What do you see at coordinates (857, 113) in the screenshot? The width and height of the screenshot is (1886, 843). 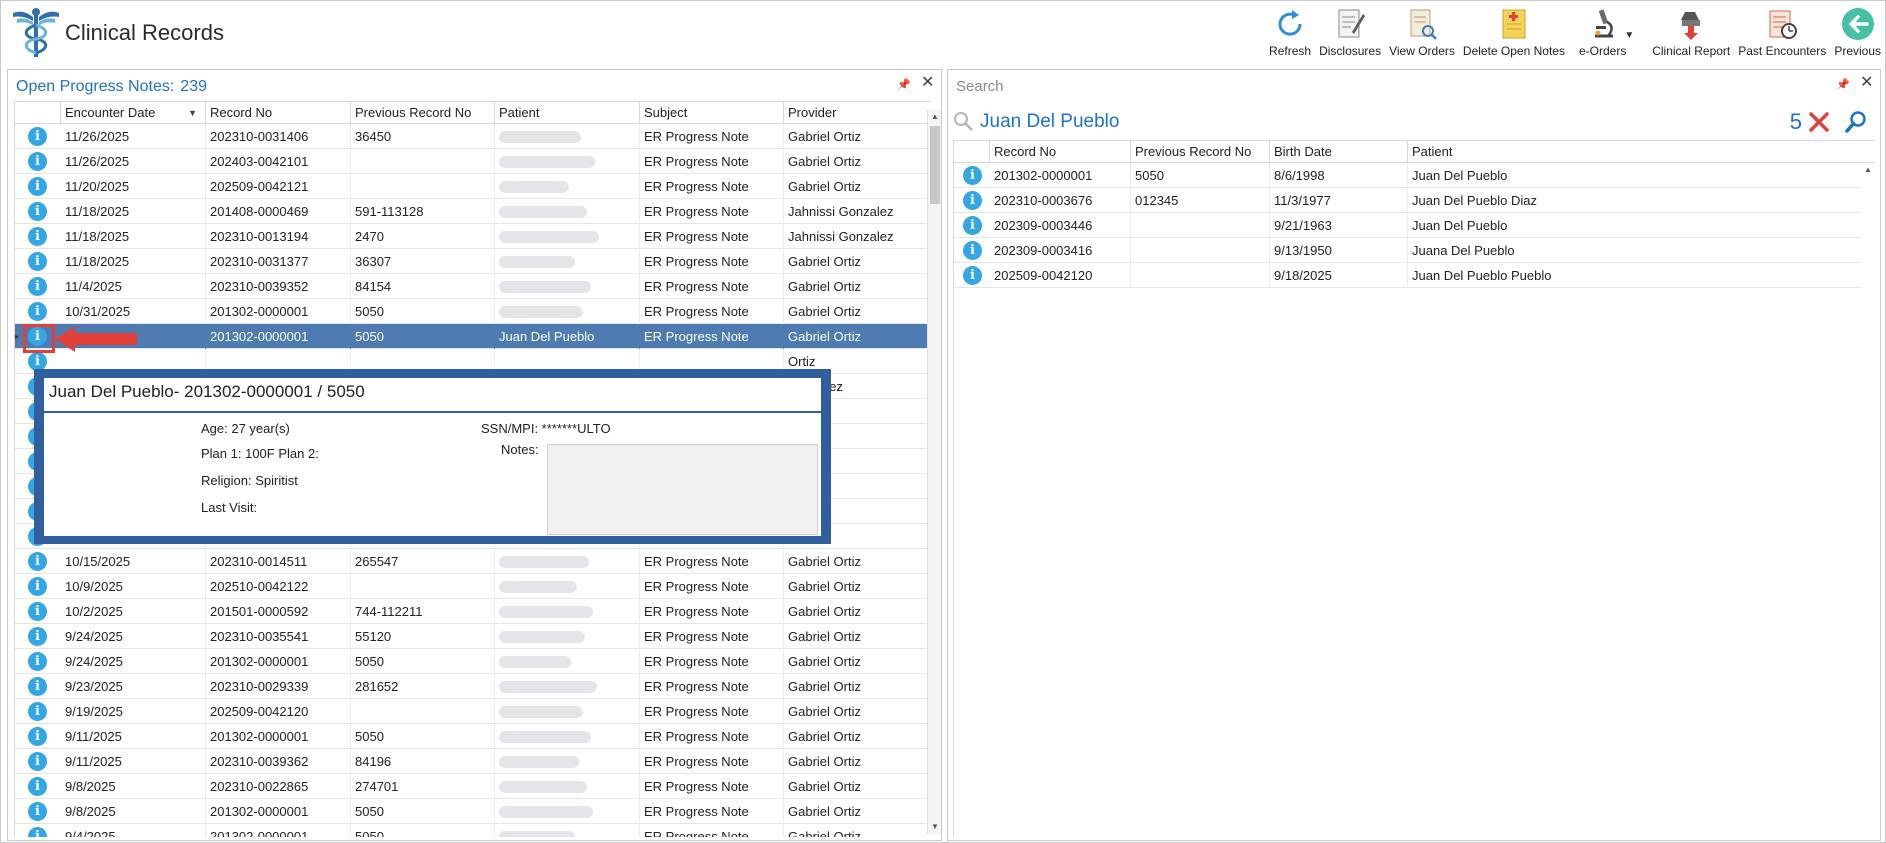 I see `header-provider: Provider` at bounding box center [857, 113].